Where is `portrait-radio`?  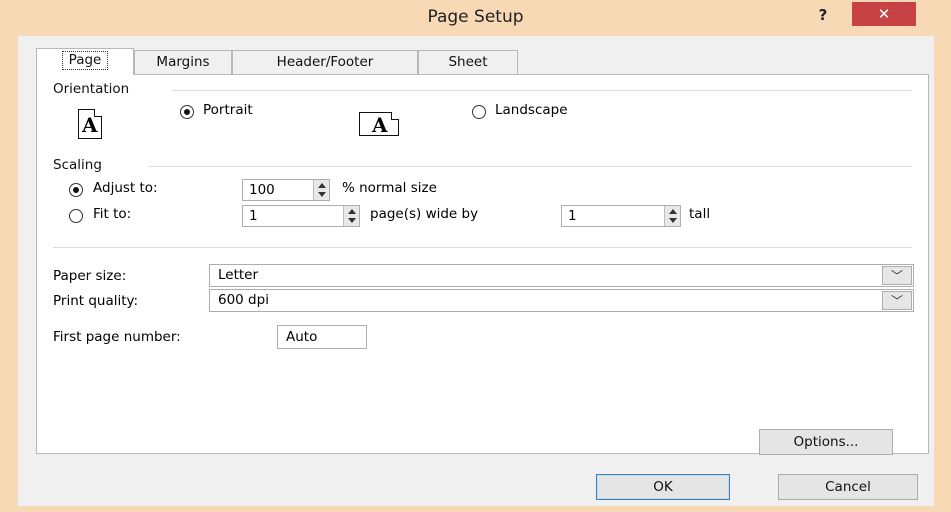 portrait-radio is located at coordinates (187, 112).